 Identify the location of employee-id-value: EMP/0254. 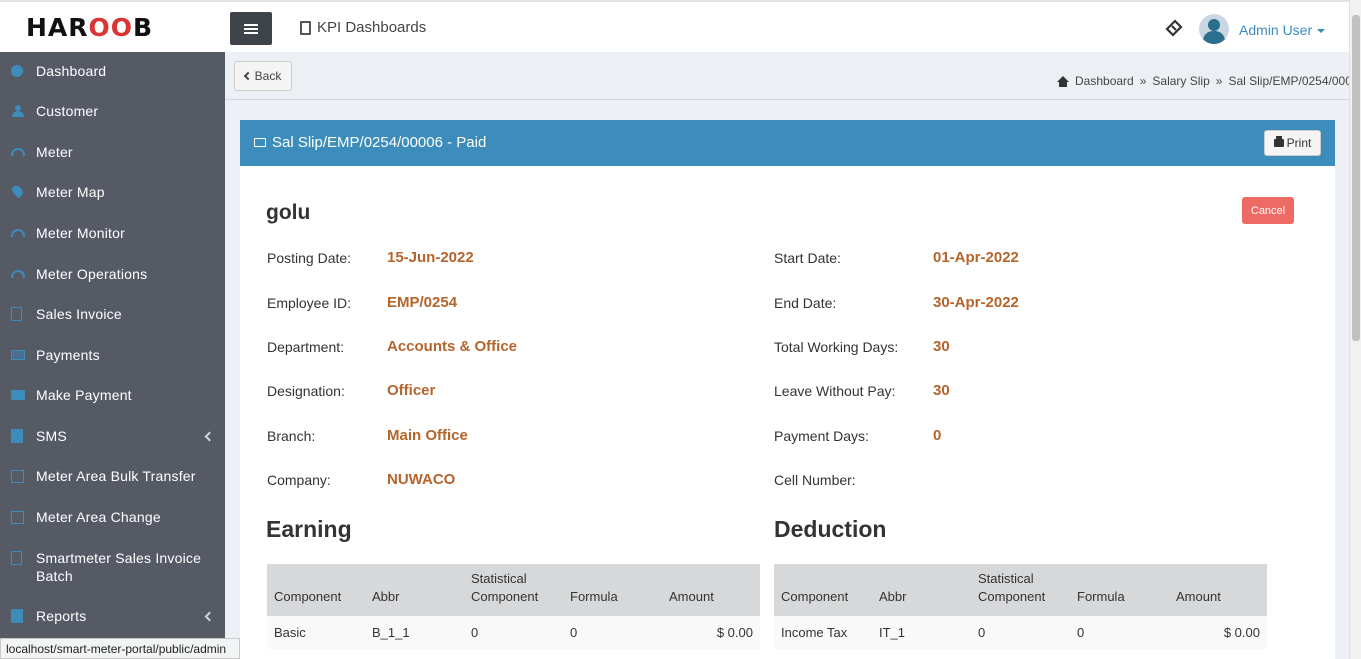
(422, 302).